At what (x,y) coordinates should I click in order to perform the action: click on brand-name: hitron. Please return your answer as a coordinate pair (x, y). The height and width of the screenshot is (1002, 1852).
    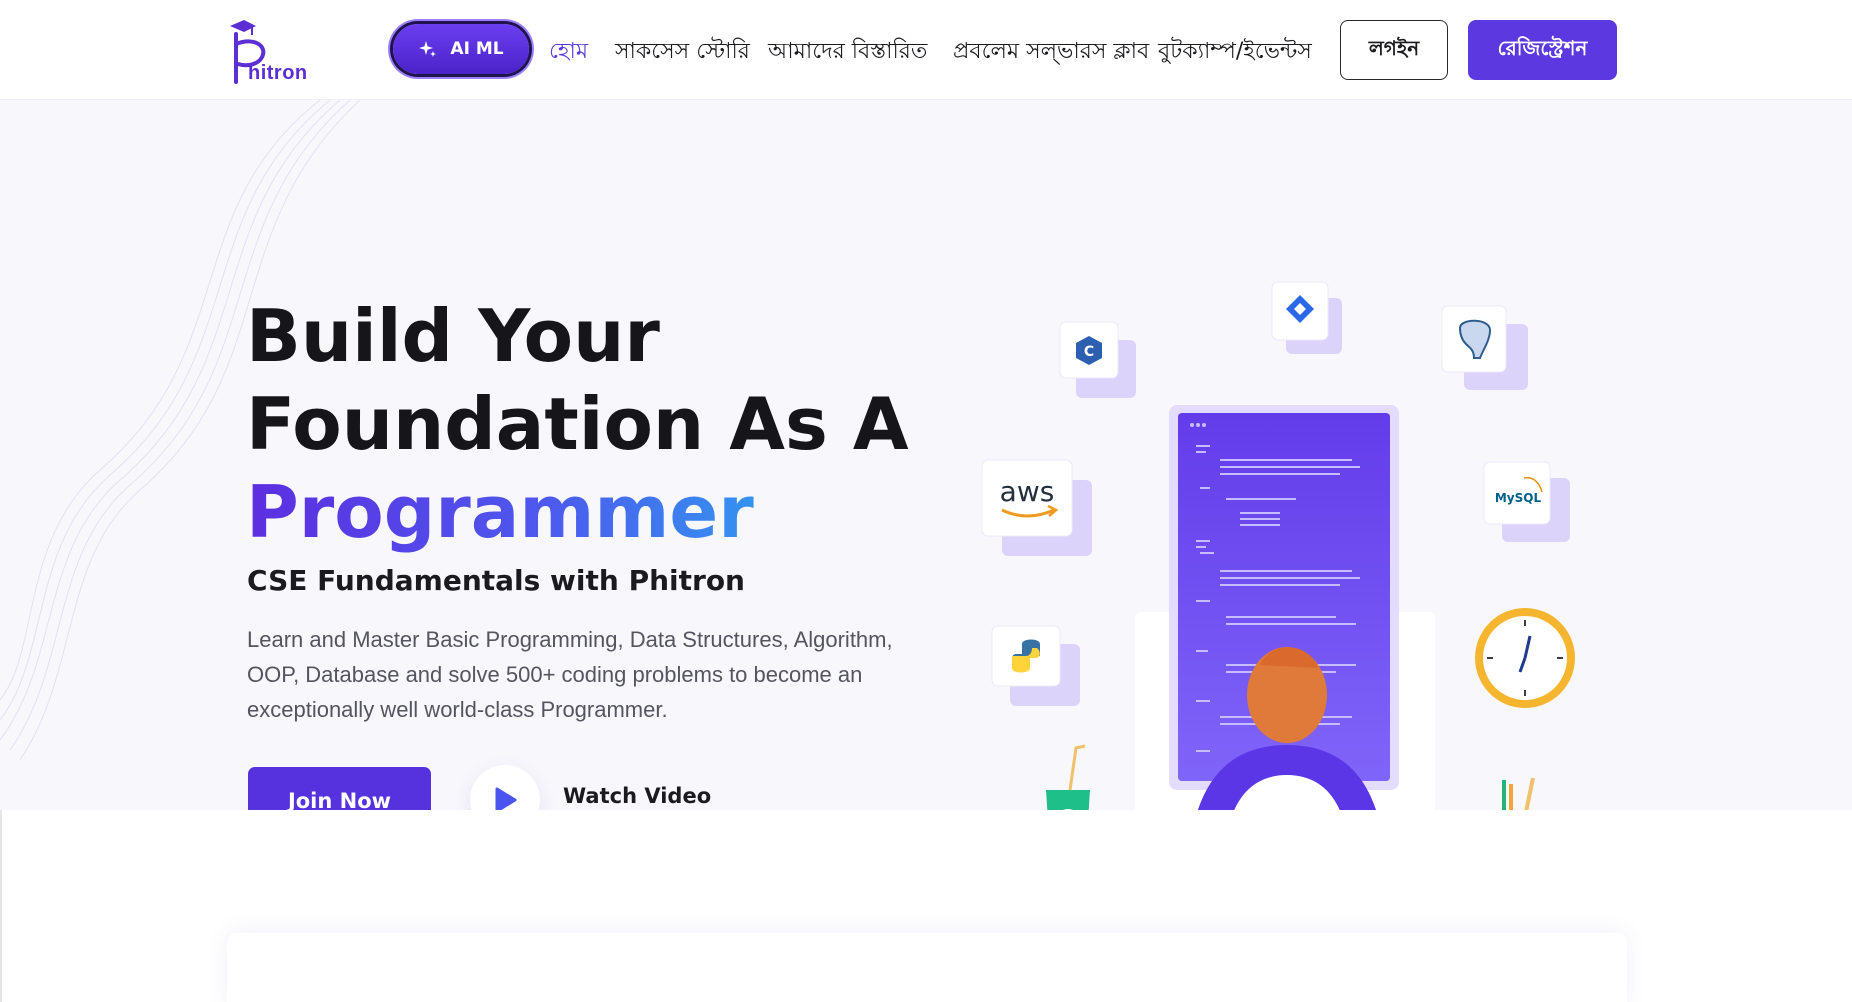
    Looking at the image, I should click on (278, 73).